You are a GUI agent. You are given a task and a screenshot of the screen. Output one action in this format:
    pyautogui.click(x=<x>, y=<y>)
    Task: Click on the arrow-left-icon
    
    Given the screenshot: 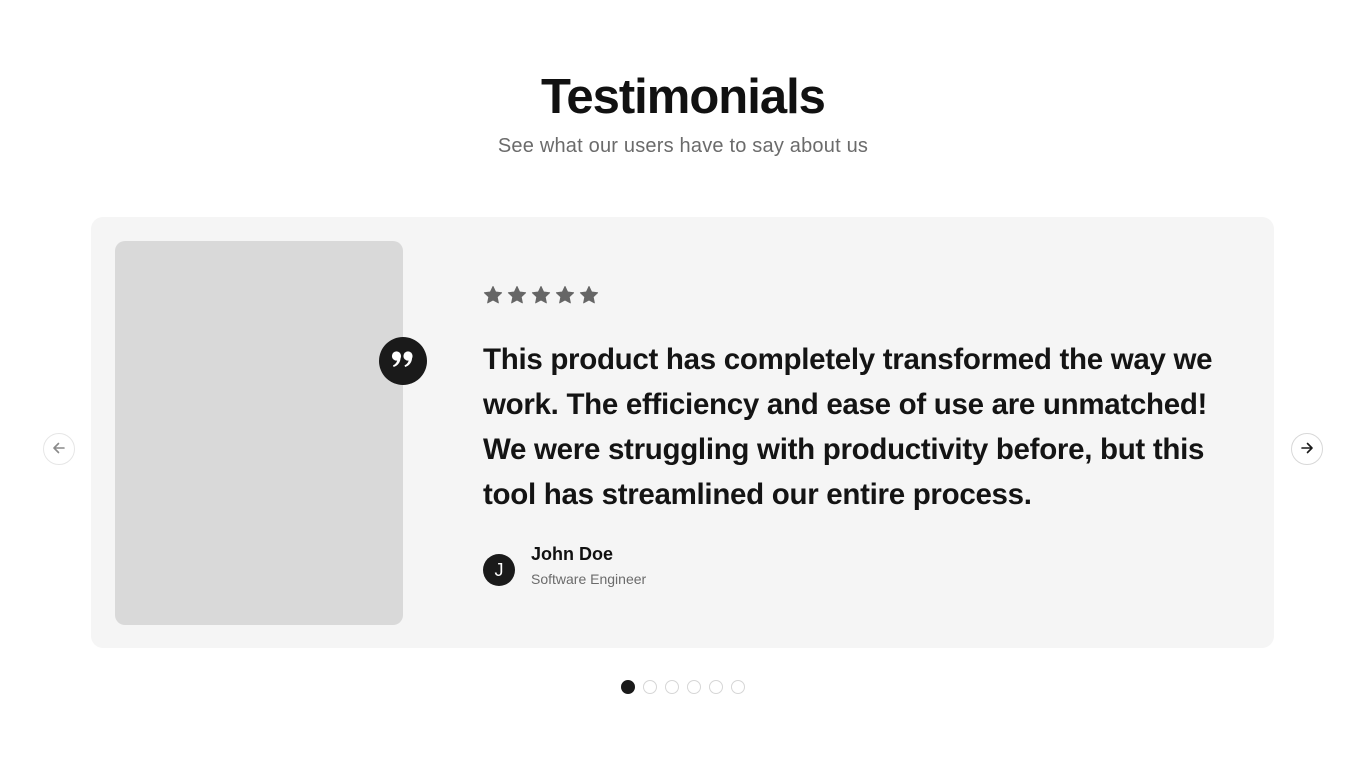 What is the action you would take?
    pyautogui.click(x=59, y=449)
    